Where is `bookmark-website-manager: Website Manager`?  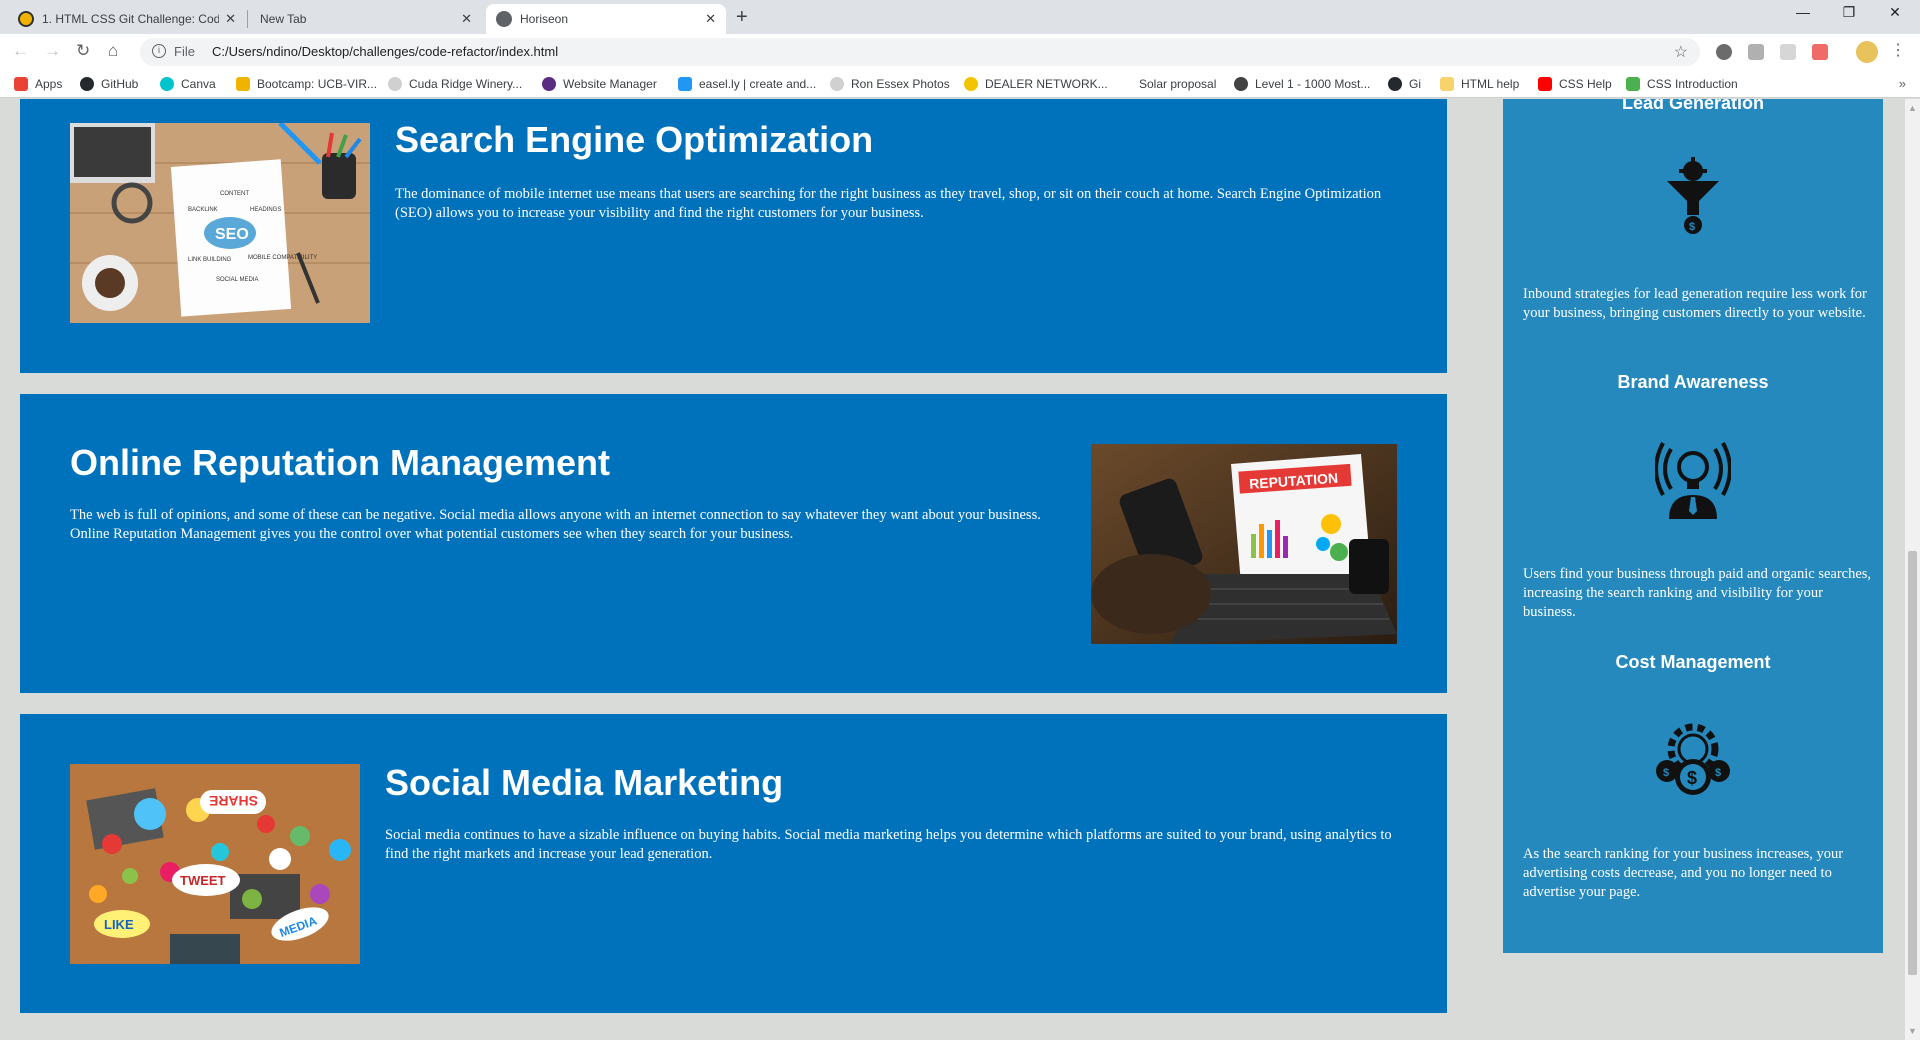
bookmark-website-manager: Website Manager is located at coordinates (599, 84).